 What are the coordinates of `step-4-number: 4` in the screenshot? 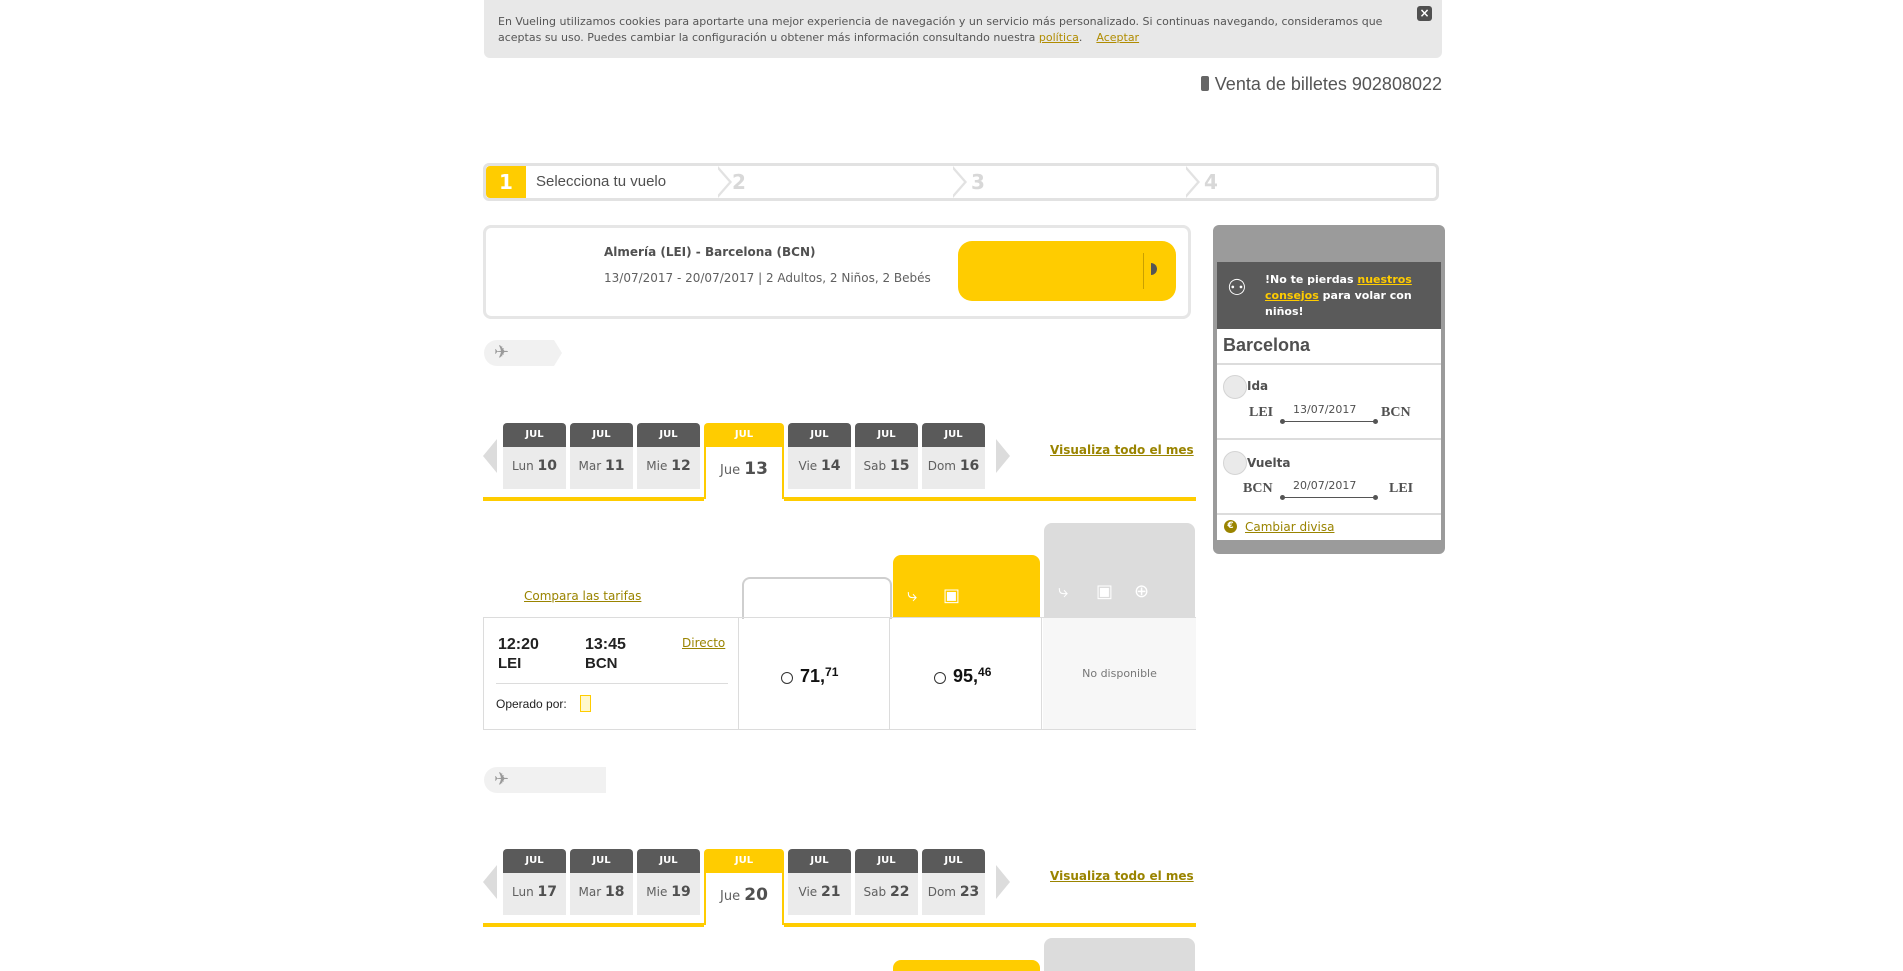 It's located at (1211, 182).